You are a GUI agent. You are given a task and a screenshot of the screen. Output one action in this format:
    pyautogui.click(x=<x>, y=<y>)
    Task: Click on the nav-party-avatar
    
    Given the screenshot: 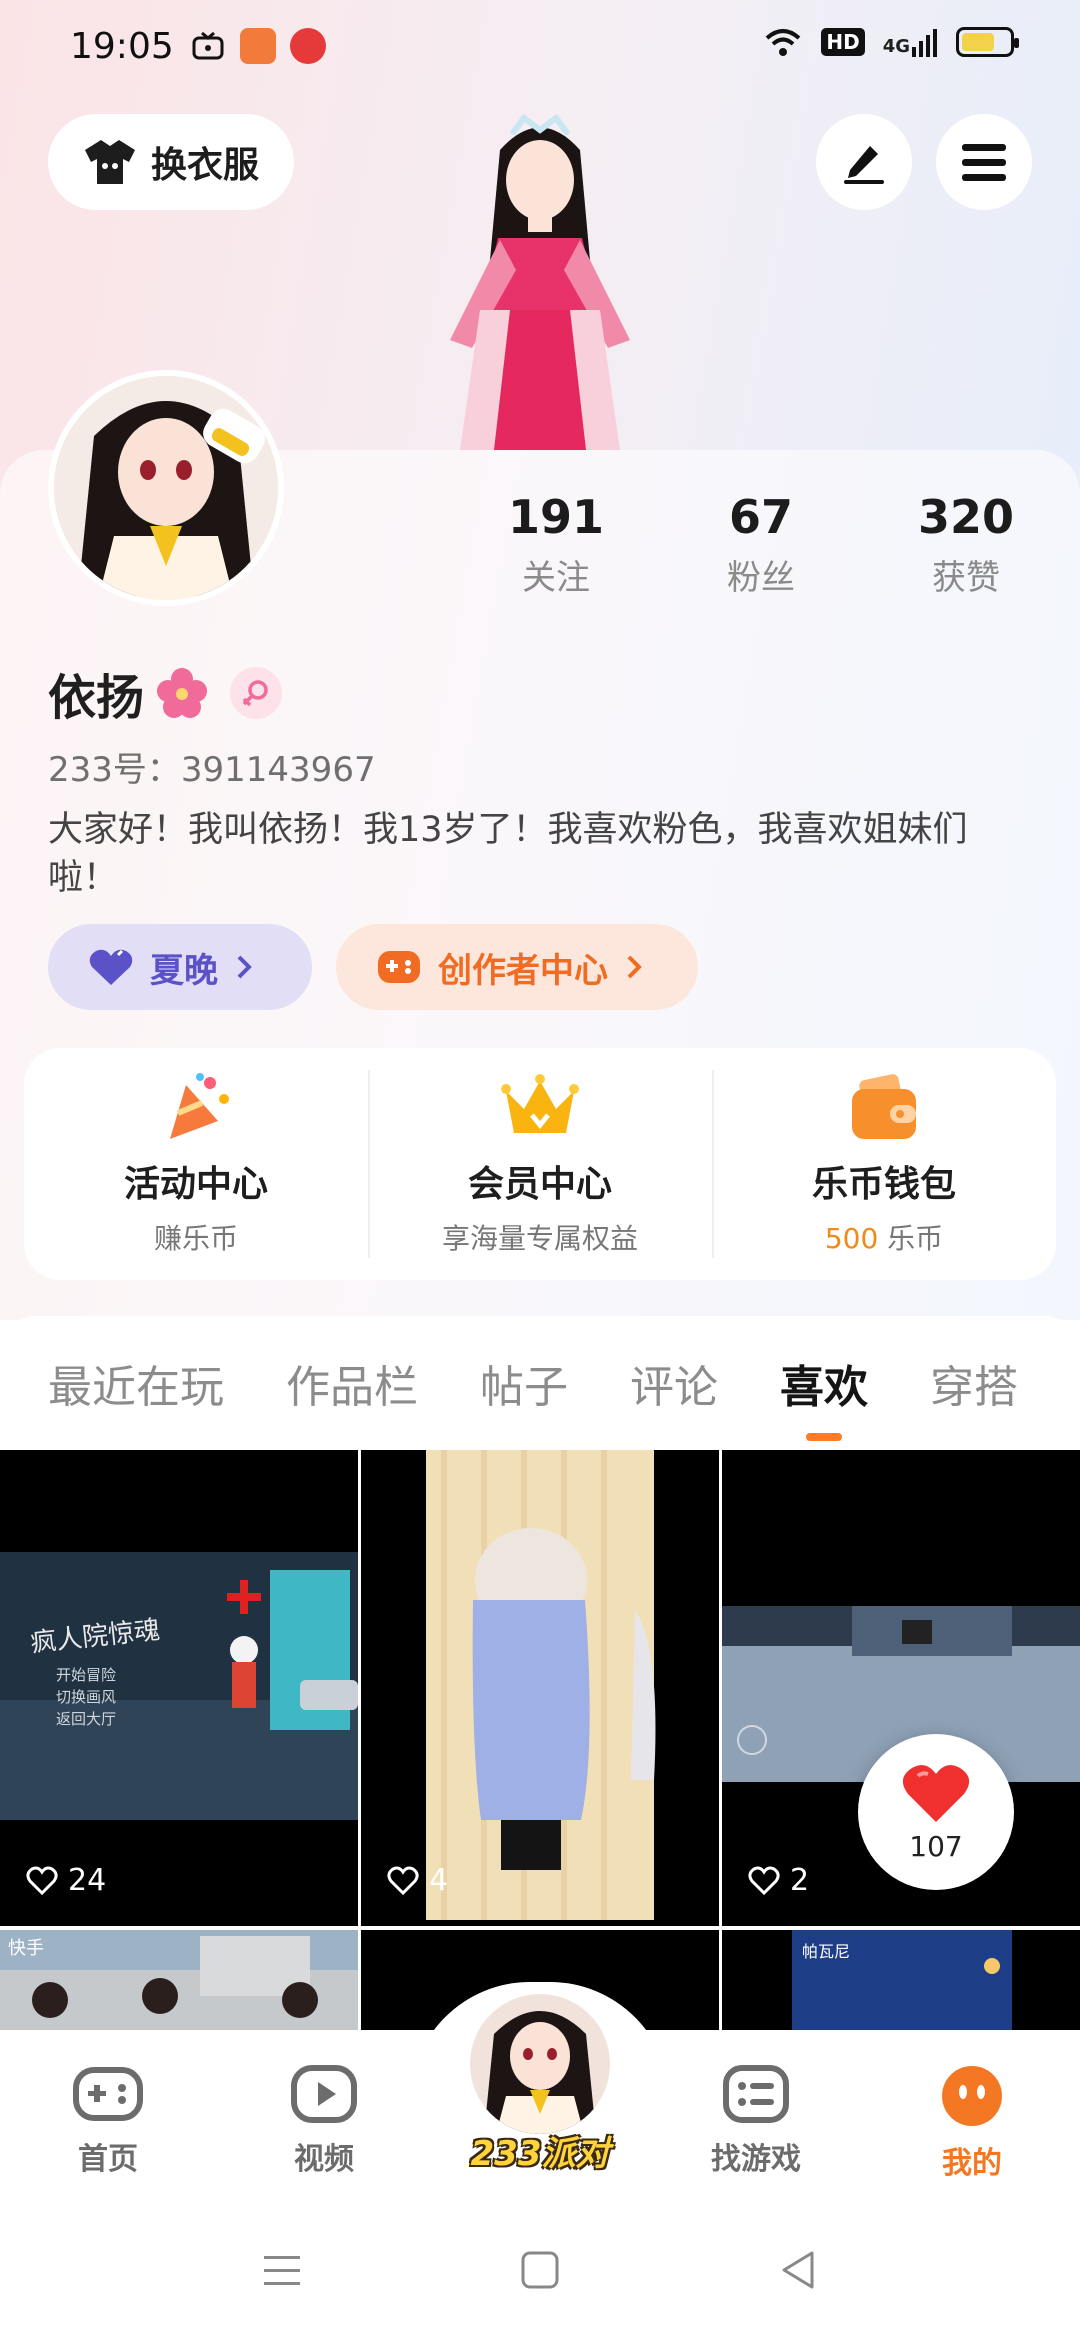 What is the action you would take?
    pyautogui.click(x=540, y=2064)
    